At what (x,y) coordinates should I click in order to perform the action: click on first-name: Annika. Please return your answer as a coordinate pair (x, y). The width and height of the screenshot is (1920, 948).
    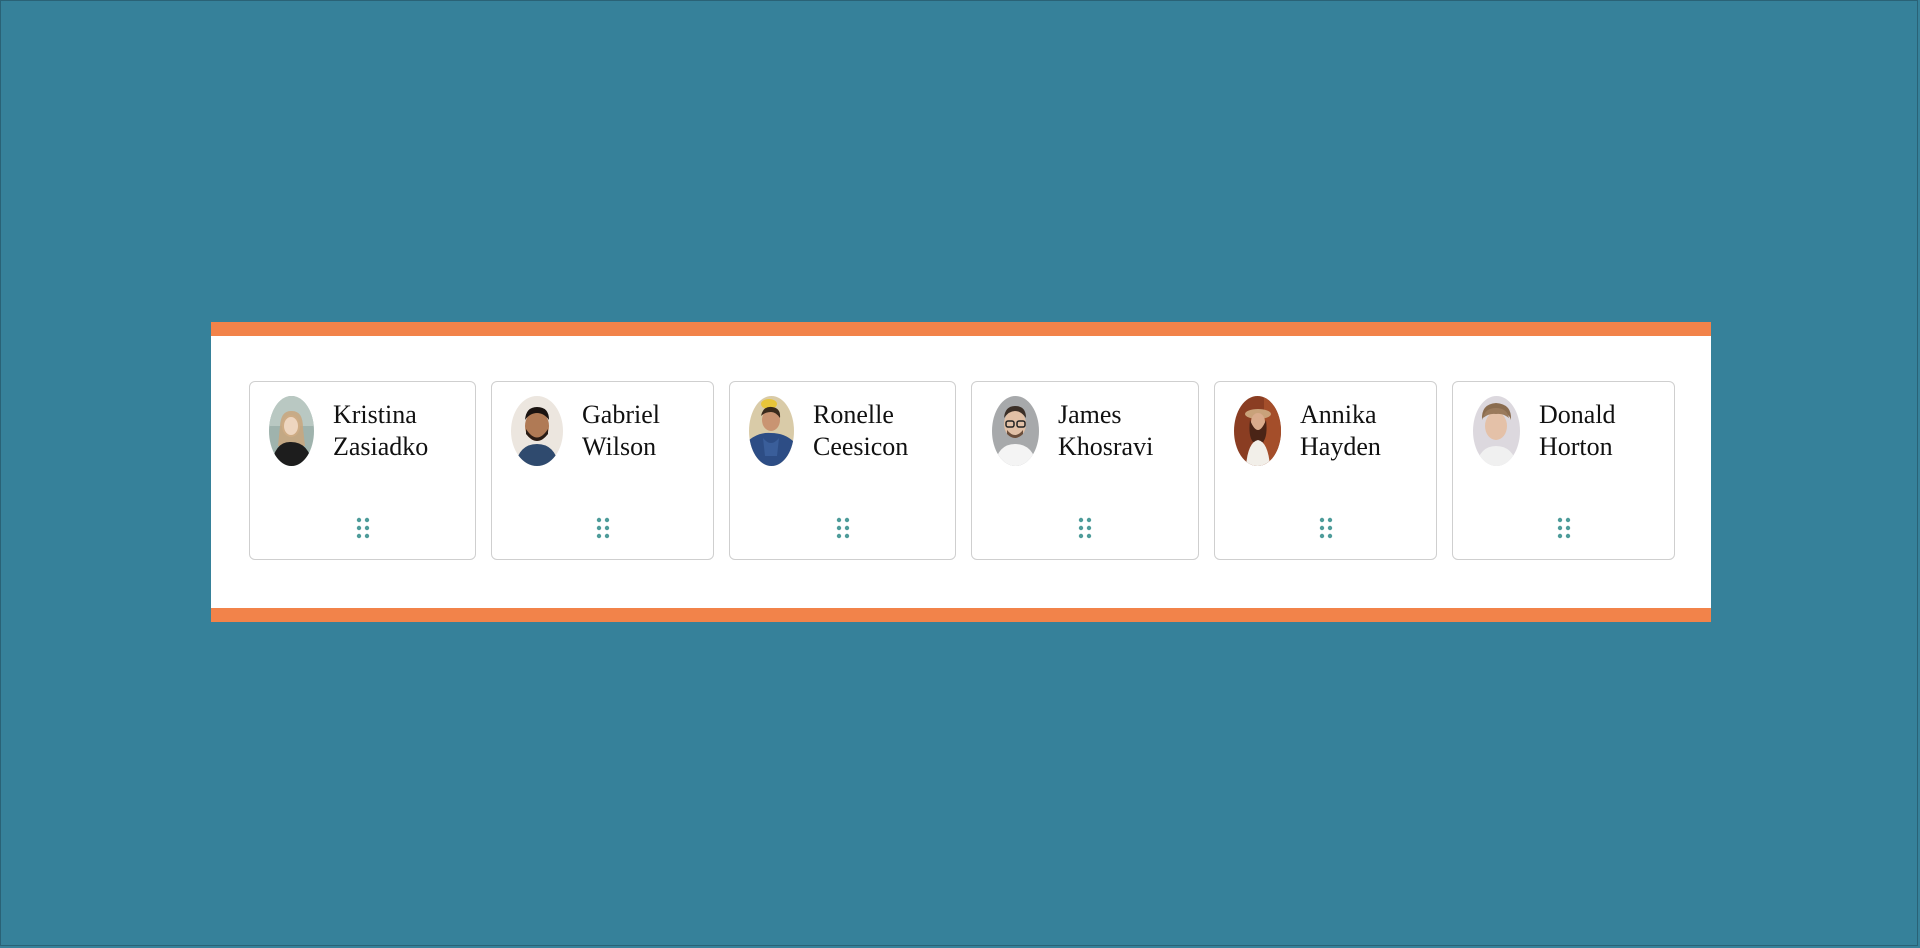
    Looking at the image, I should click on (1338, 414).